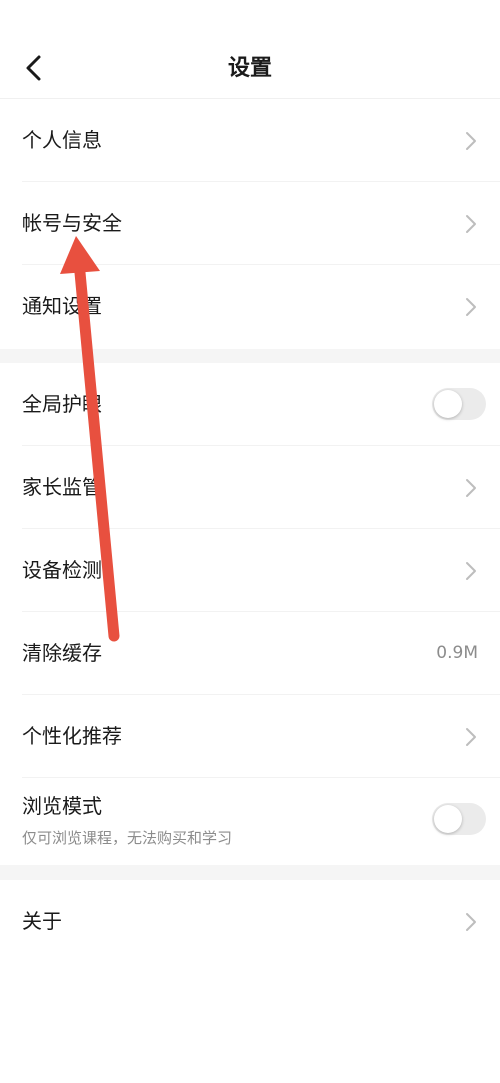  What do you see at coordinates (261, 736) in the screenshot?
I see `row-personalized-recommendation: 个性化推荐` at bounding box center [261, 736].